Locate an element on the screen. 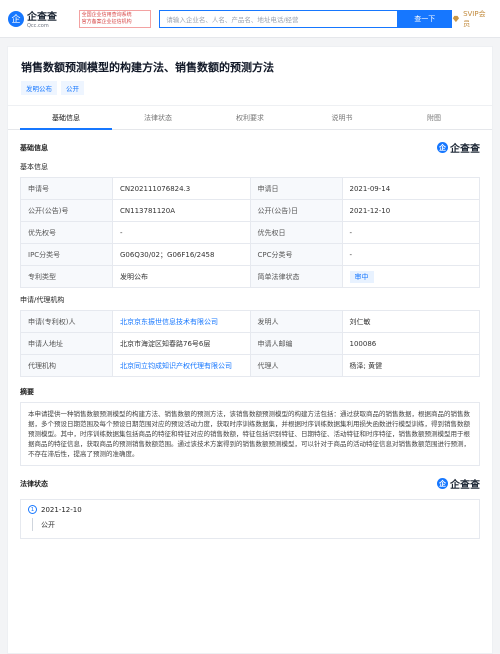  logo-name: 企查查 is located at coordinates (42, 17).